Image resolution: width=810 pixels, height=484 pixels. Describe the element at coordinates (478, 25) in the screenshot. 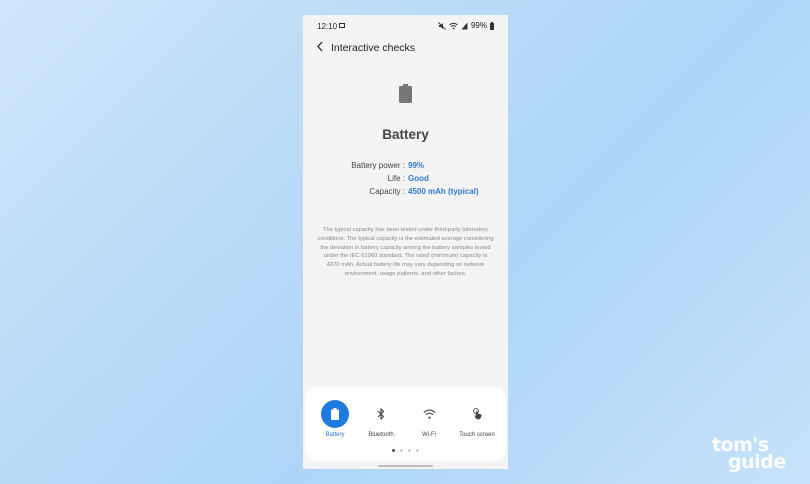

I see `battery-percent: 99%` at that location.